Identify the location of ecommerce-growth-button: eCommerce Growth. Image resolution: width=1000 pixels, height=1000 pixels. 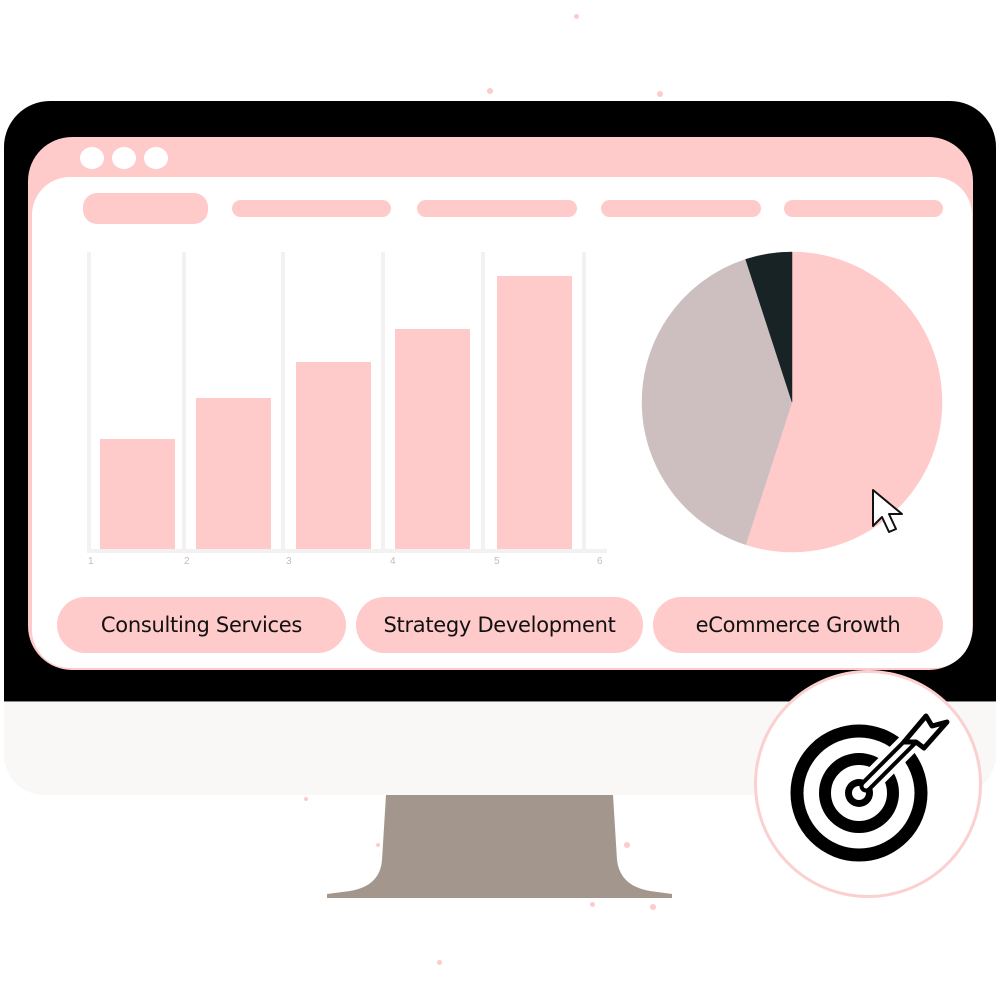
(798, 625).